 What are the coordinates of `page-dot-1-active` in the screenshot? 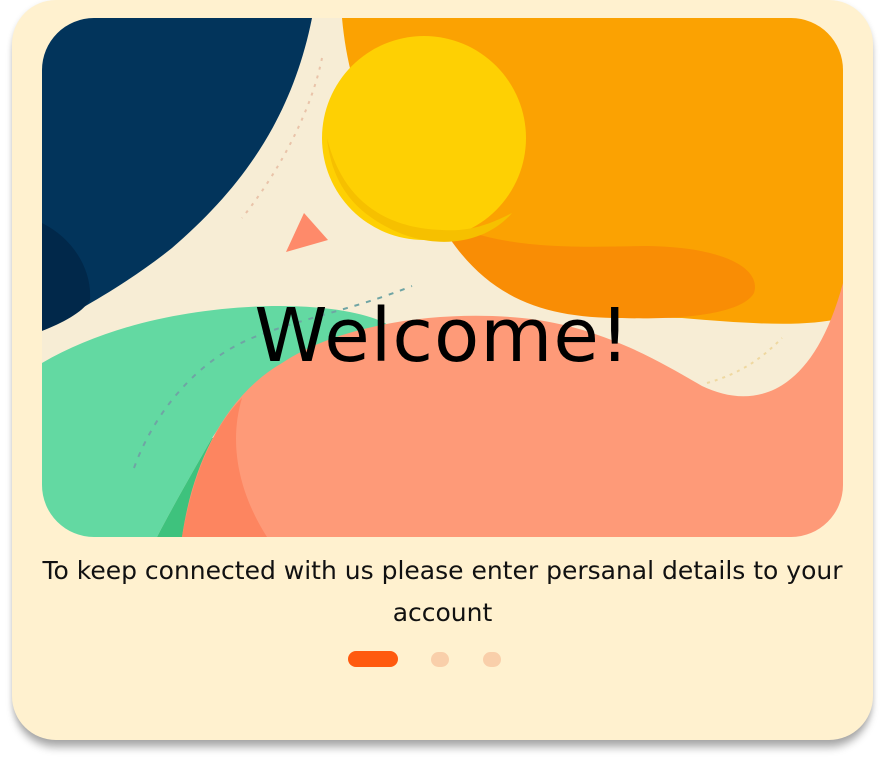 It's located at (373, 659).